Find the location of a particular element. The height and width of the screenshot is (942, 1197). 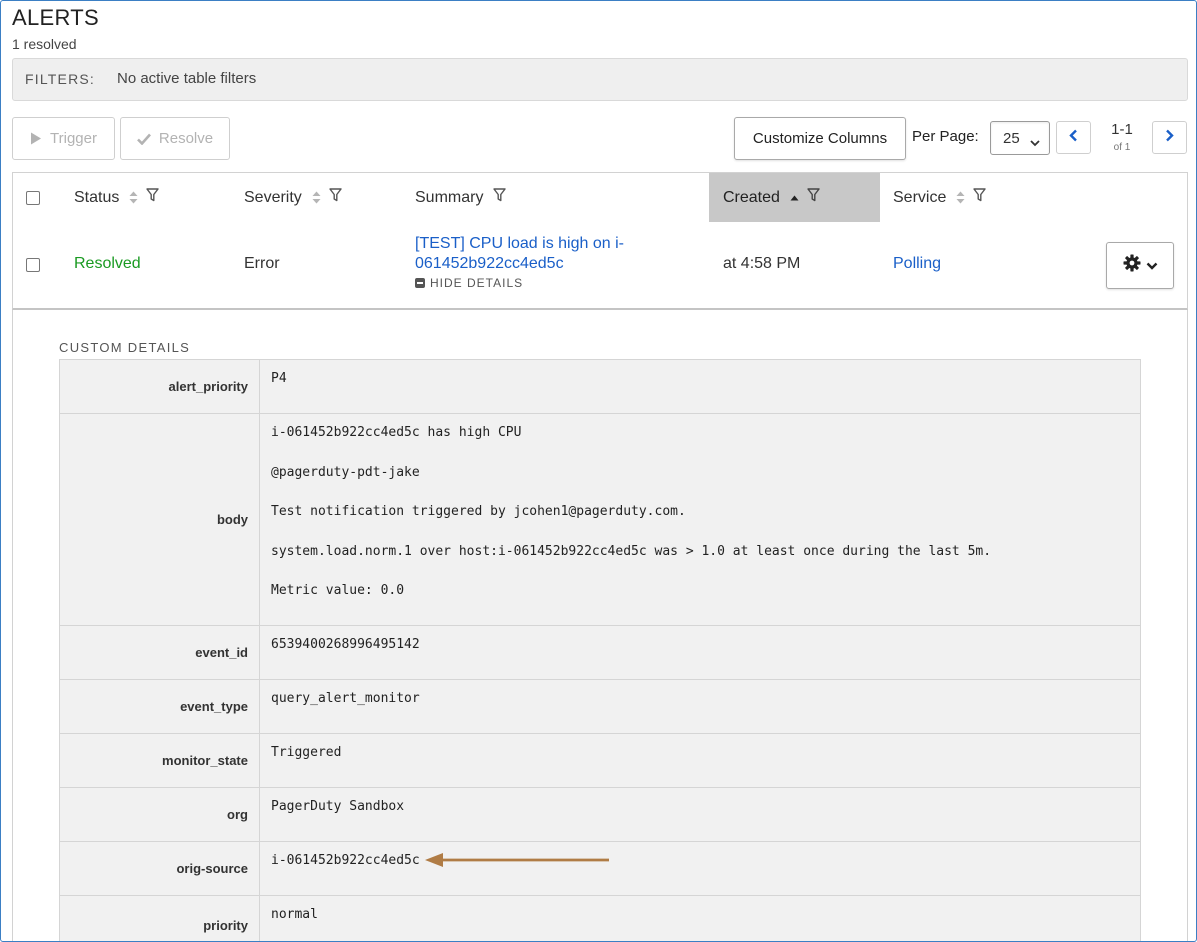

service-link: Polling is located at coordinates (917, 264).